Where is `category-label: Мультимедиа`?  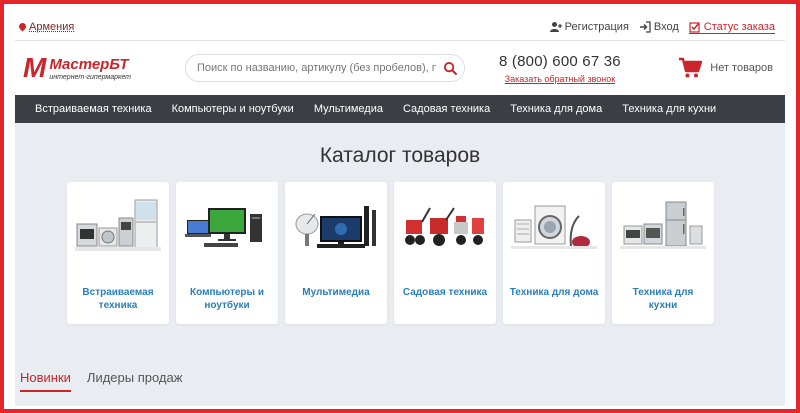
category-label: Мультимедиа is located at coordinates (336, 292).